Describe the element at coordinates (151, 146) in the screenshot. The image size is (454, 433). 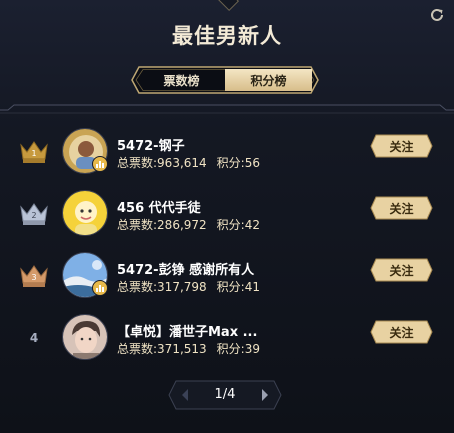
I see `streamer-name: 5472-钢子` at that location.